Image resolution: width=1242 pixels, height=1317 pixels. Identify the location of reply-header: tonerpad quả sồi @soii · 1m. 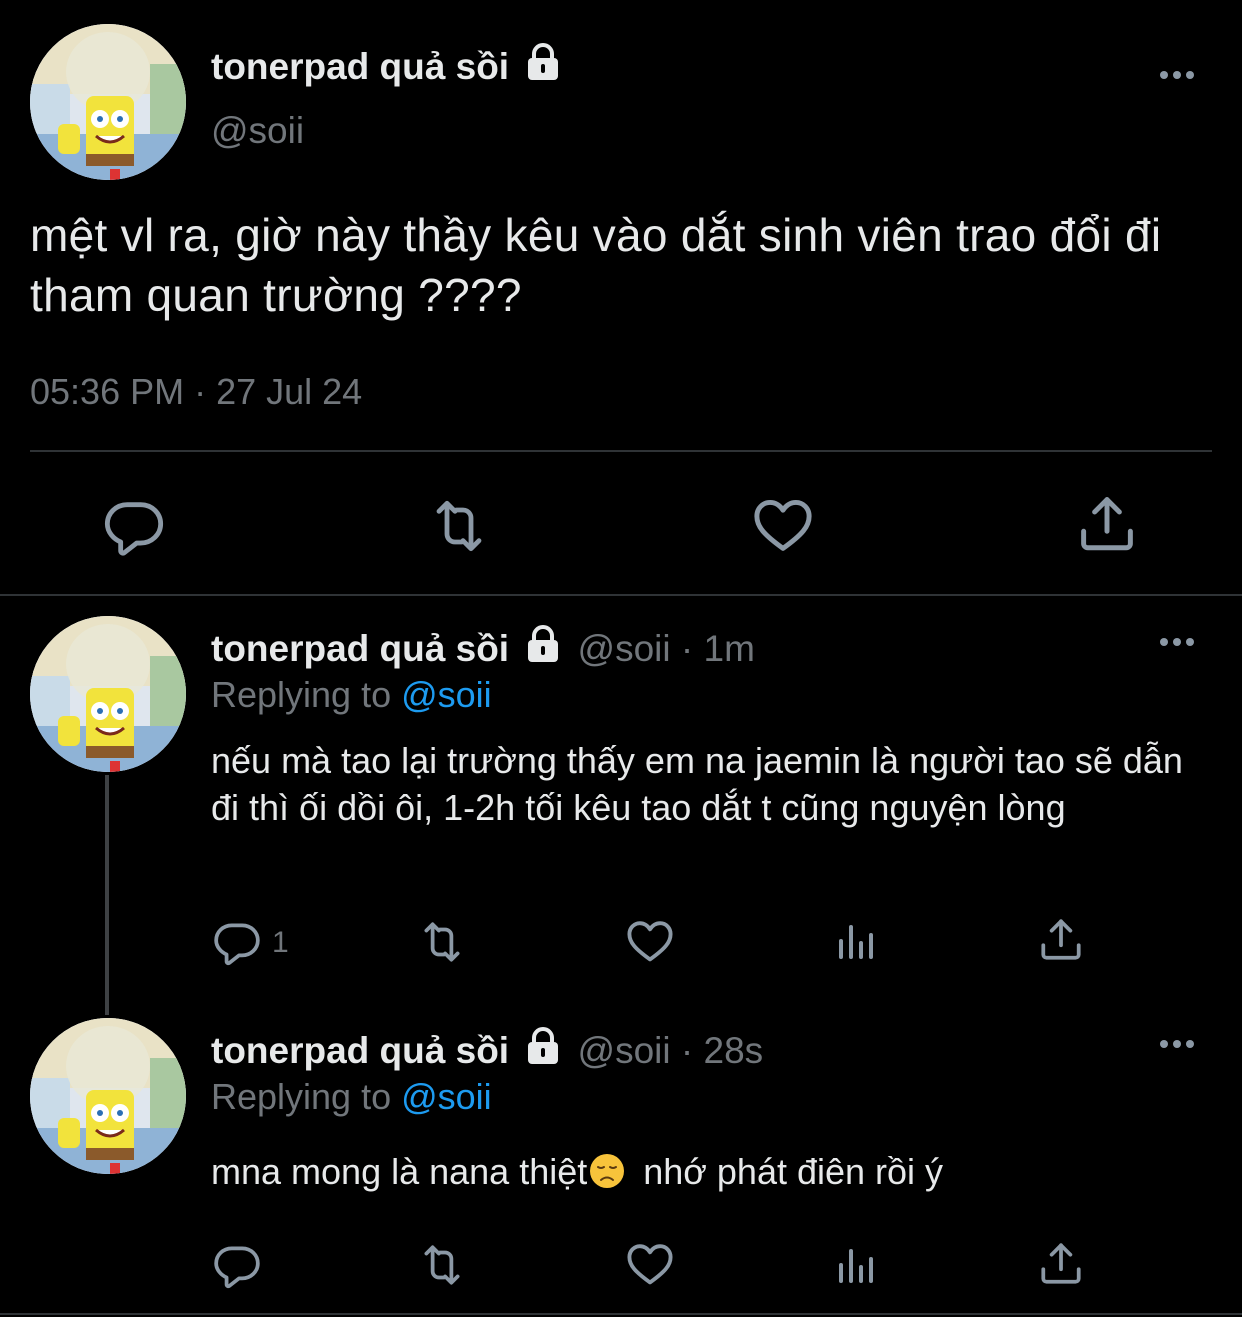
(483, 647).